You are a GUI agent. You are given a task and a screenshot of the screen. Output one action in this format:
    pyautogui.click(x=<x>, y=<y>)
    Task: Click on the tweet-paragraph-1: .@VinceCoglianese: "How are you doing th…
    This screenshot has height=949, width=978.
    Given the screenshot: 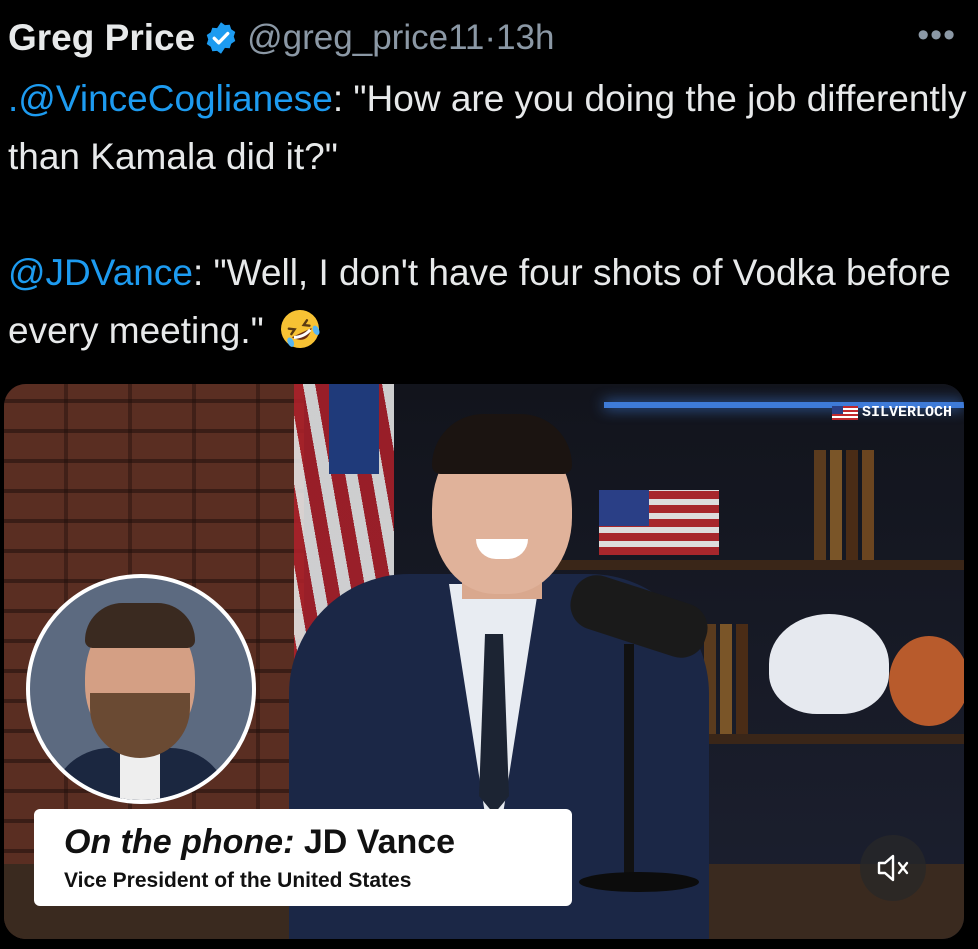 What is the action you would take?
    pyautogui.click(x=488, y=128)
    